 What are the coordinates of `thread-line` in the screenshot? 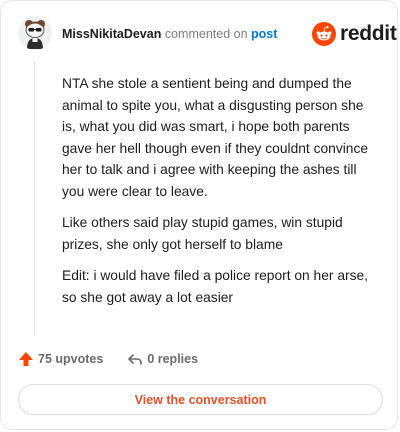 It's located at (34, 198).